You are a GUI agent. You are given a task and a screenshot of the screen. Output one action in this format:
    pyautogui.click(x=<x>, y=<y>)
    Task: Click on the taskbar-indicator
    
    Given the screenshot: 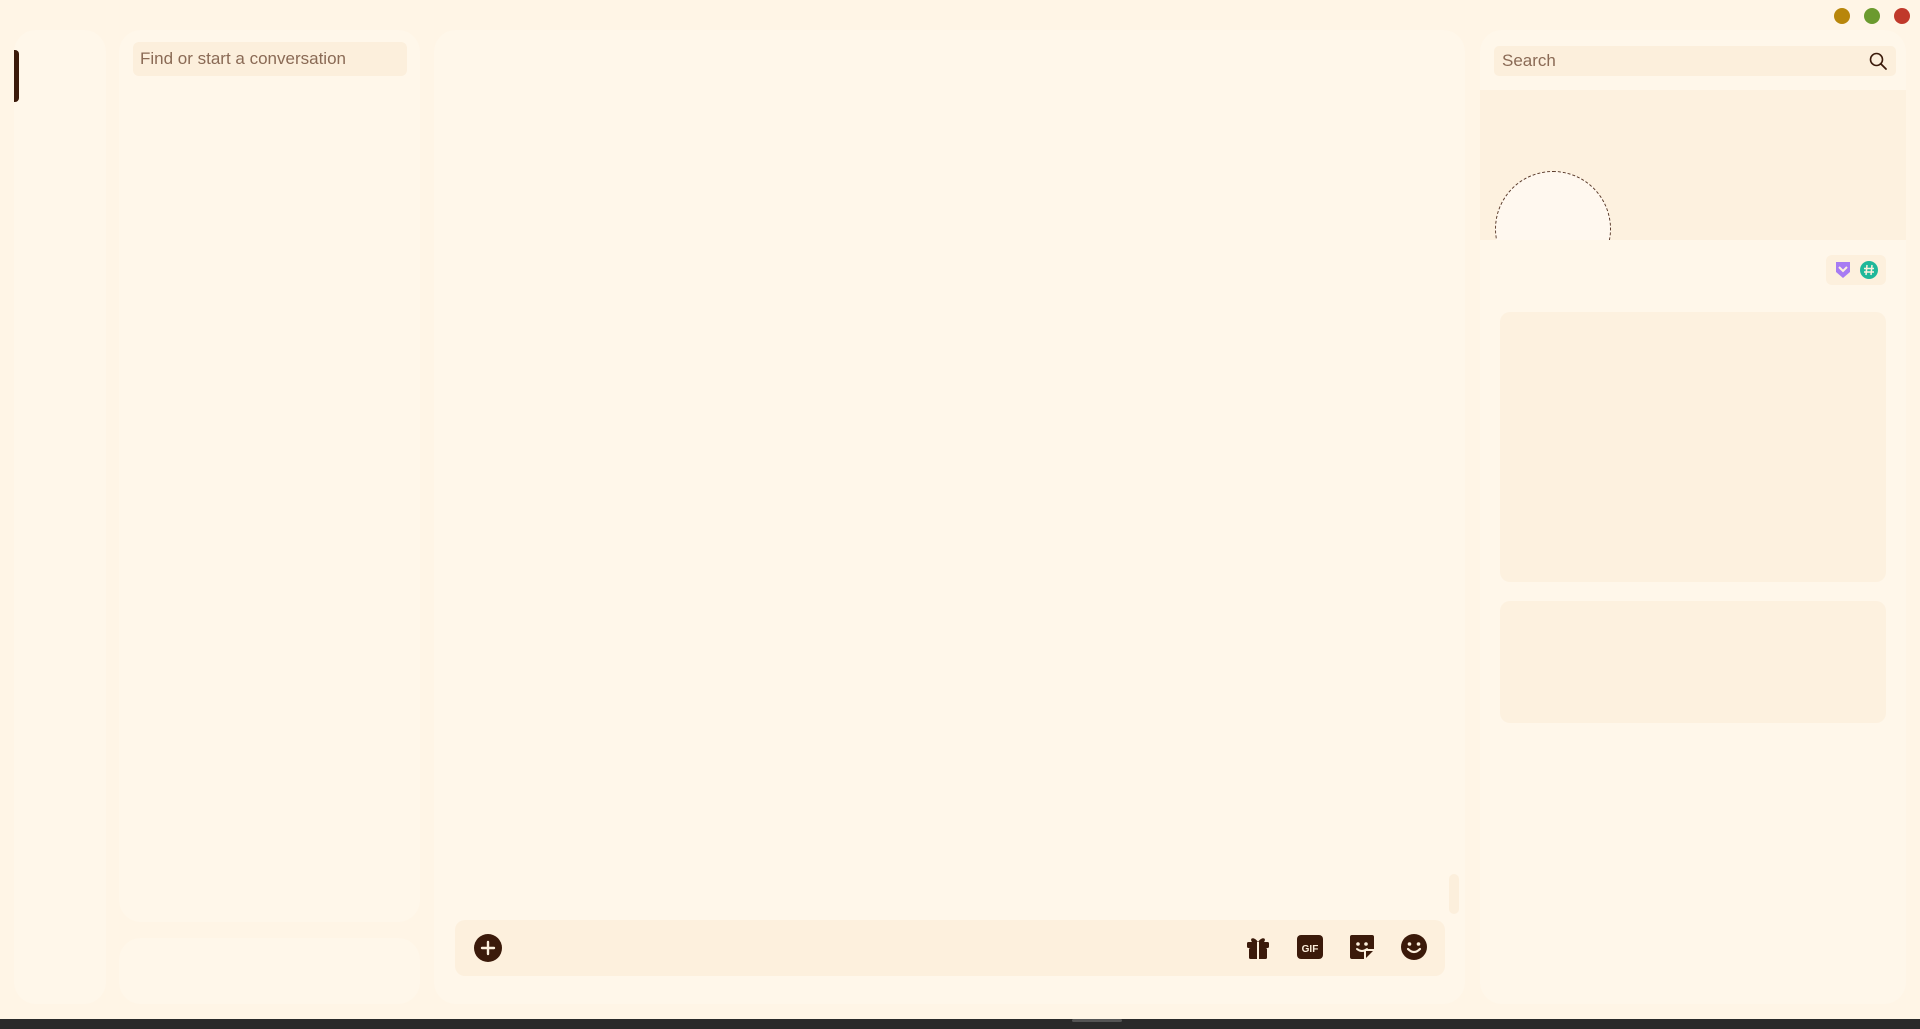 What is the action you would take?
    pyautogui.click(x=1097, y=1020)
    